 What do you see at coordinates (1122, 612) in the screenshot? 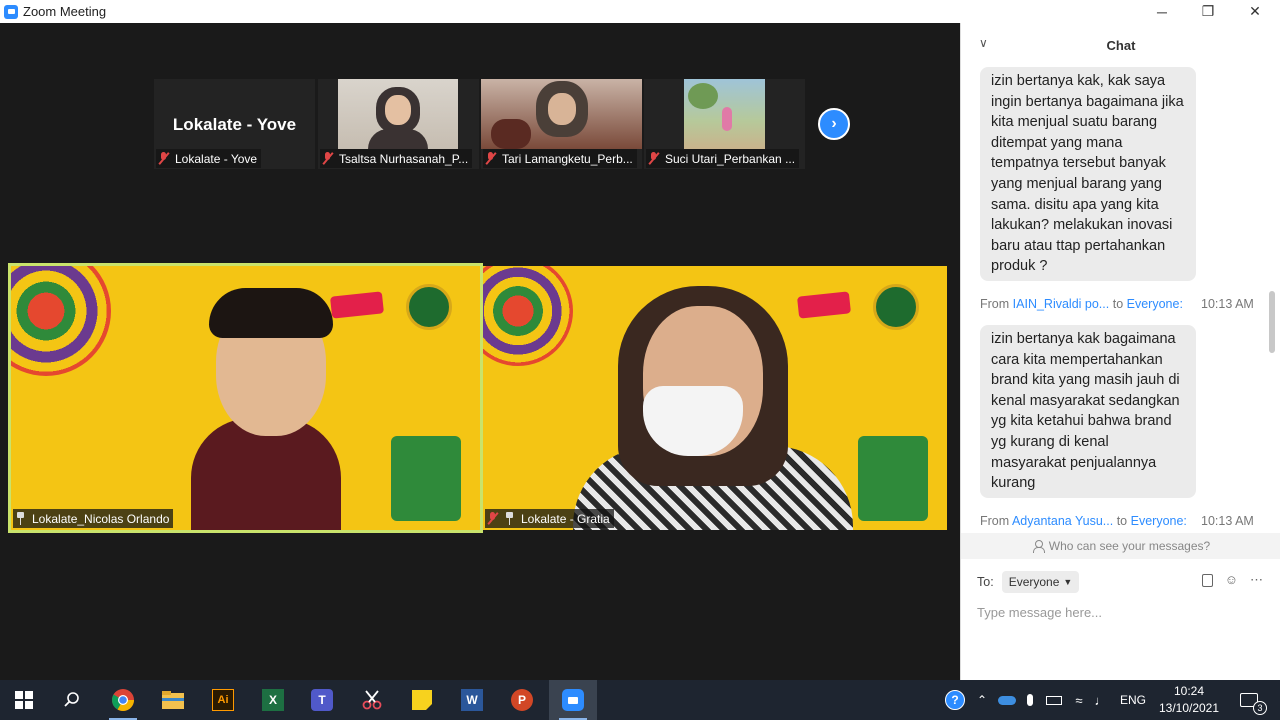
I see `message-input` at bounding box center [1122, 612].